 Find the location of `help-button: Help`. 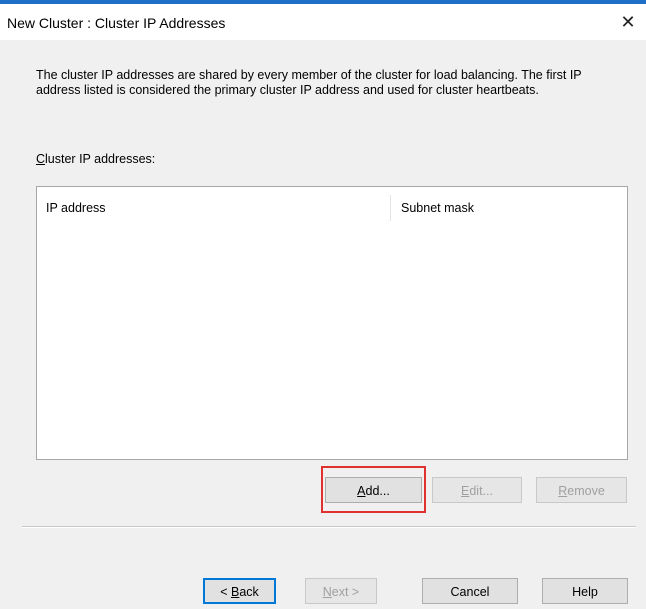

help-button: Help is located at coordinates (585, 591).